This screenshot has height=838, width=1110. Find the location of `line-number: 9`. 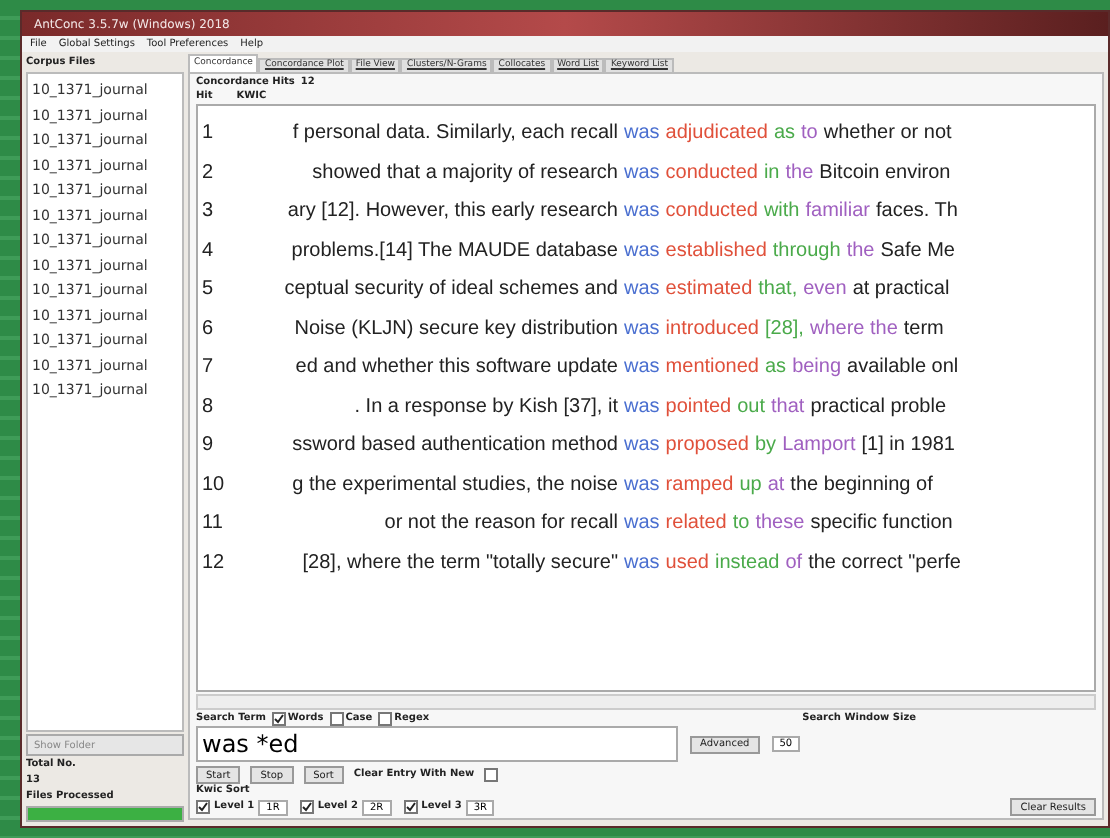

line-number: 9 is located at coordinates (208, 445).